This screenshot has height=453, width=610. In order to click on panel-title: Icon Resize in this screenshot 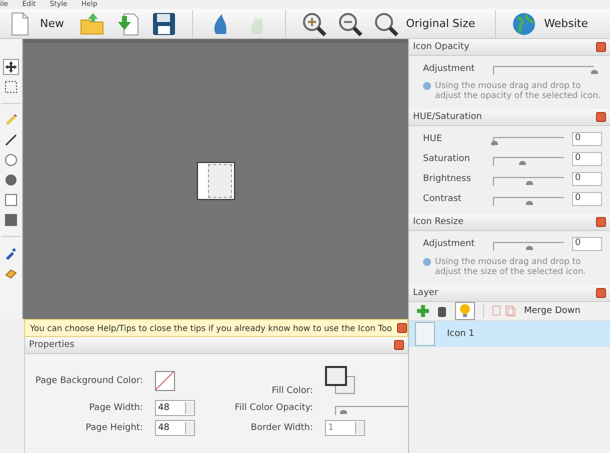, I will do `click(438, 222)`.